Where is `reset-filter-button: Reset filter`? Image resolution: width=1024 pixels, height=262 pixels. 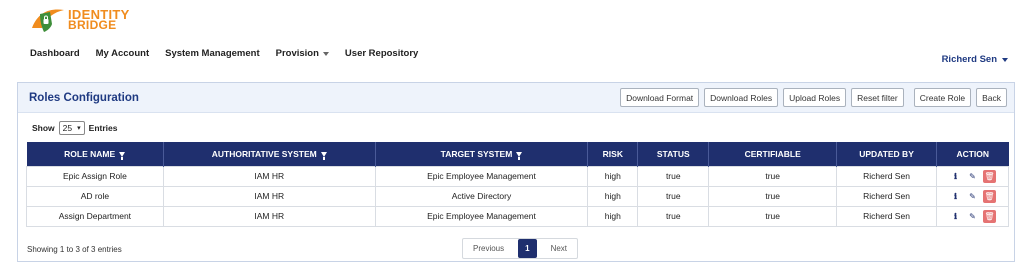 reset-filter-button: Reset filter is located at coordinates (877, 97).